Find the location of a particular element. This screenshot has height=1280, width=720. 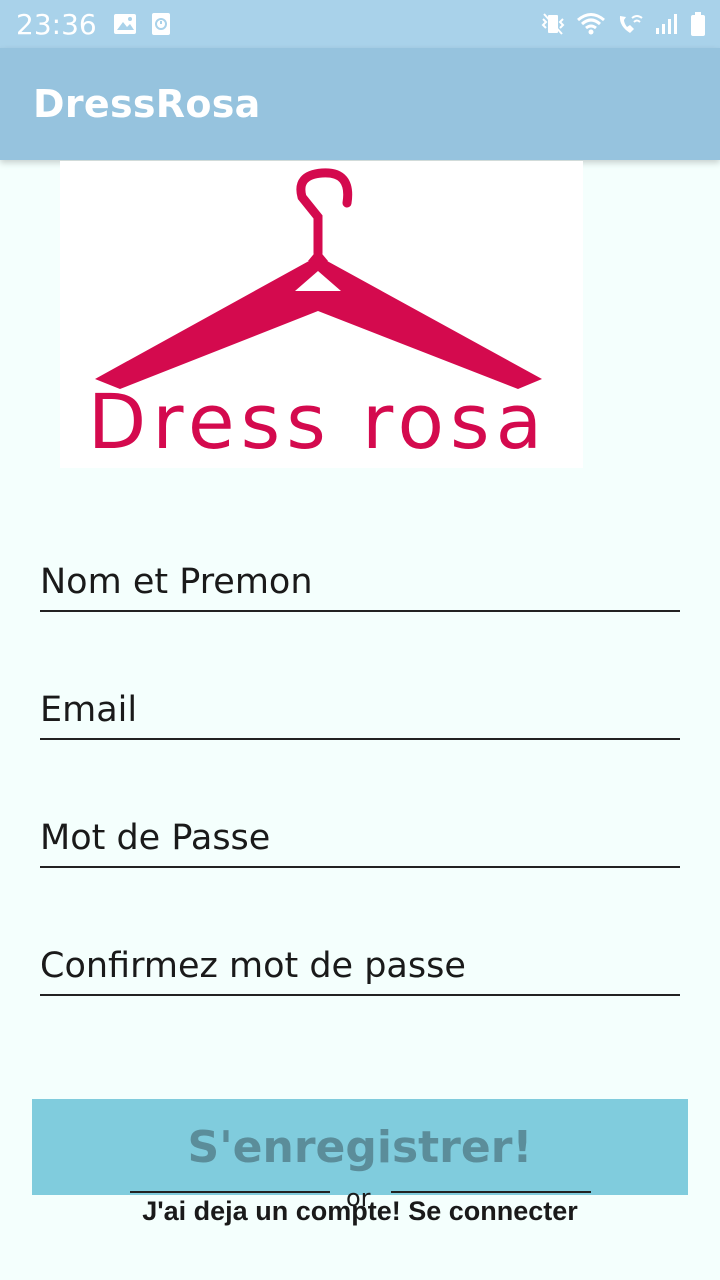

status-right-icons is located at coordinates (623, 24).